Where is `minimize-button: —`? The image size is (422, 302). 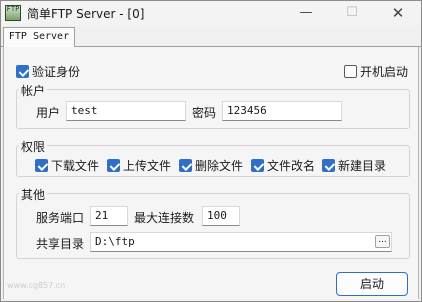 minimize-button: — is located at coordinates (306, 13).